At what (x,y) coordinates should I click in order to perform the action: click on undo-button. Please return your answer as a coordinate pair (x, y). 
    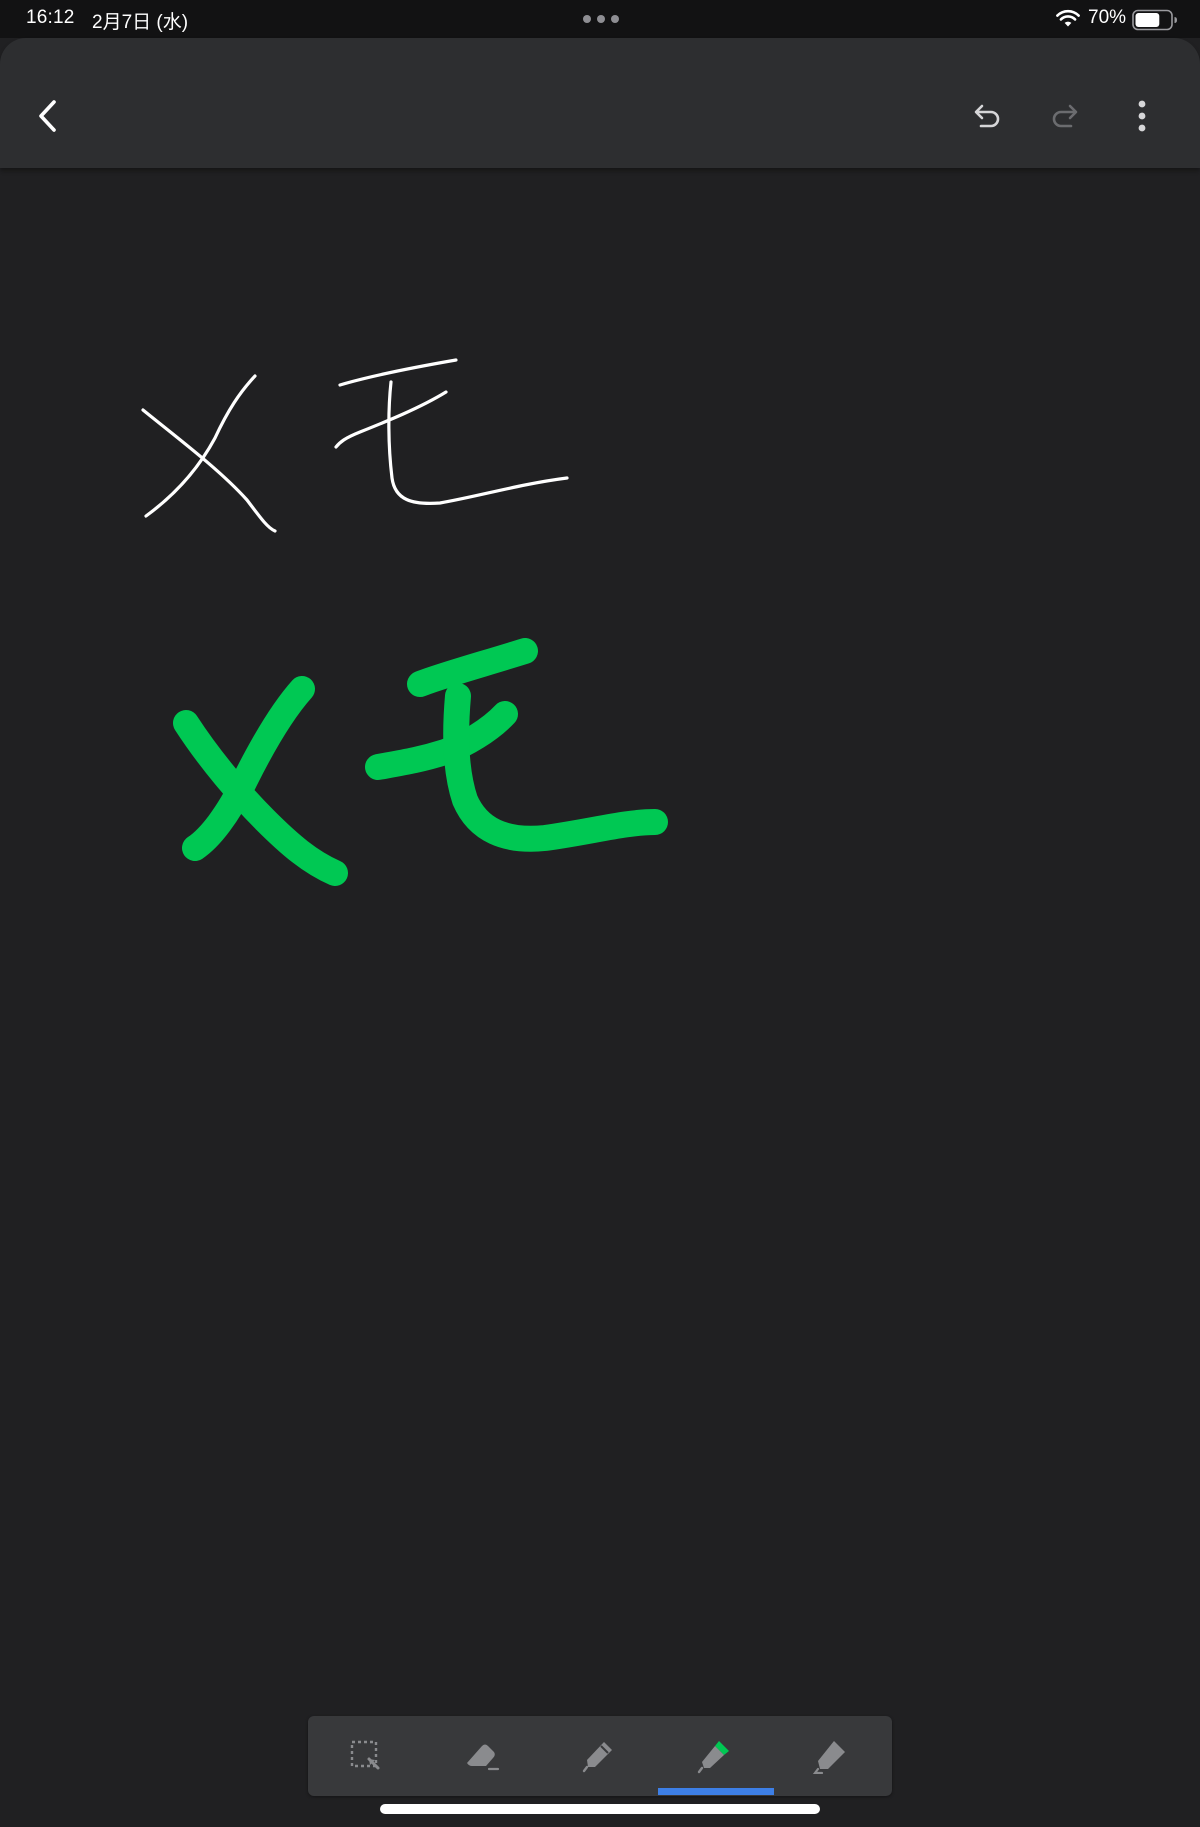
    Looking at the image, I should click on (988, 116).